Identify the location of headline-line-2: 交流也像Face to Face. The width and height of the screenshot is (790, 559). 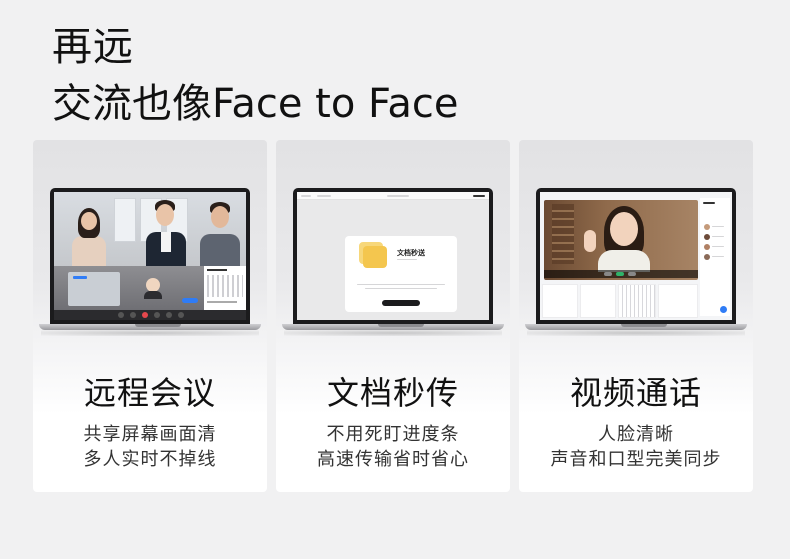
(255, 104).